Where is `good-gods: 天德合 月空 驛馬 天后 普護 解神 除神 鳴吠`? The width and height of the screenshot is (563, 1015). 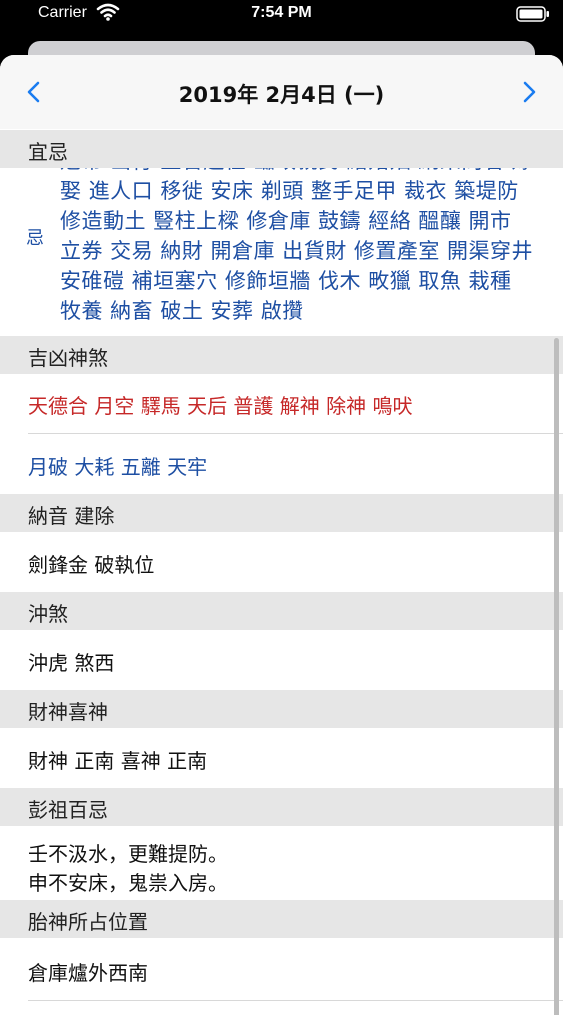 good-gods: 天德合 月空 驛馬 天后 普護 解神 除神 鳴吠 is located at coordinates (220, 406).